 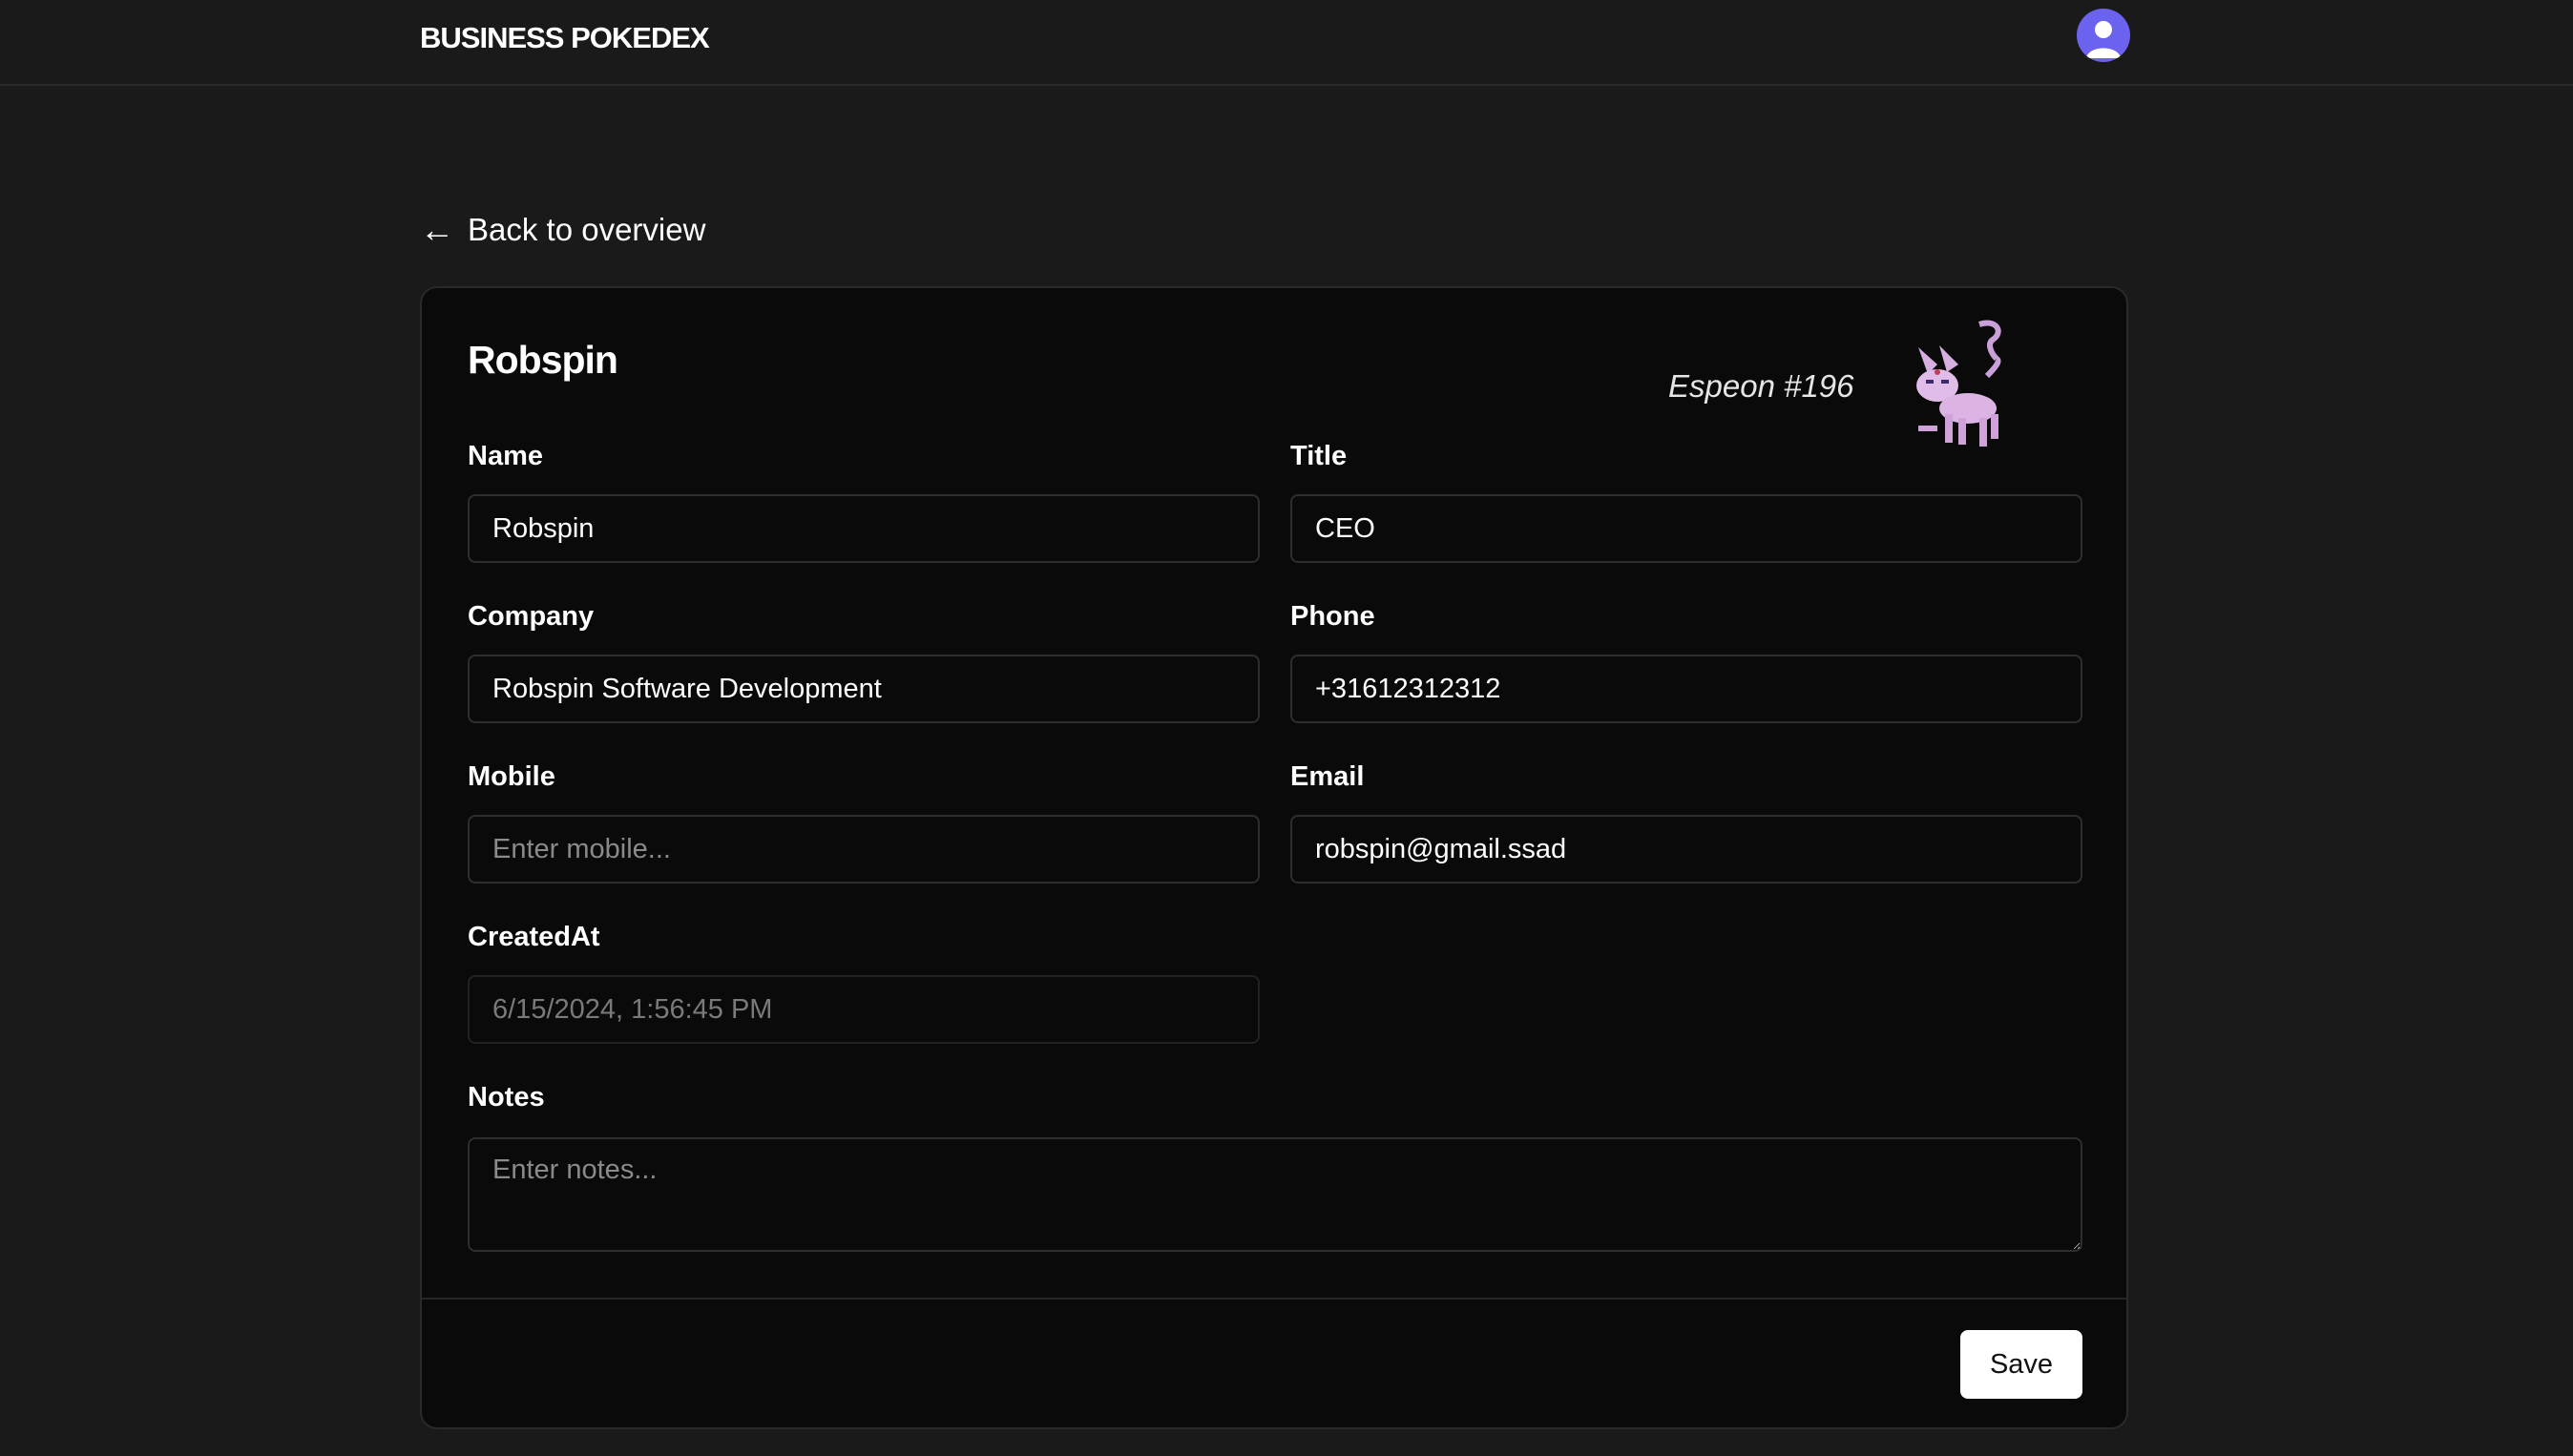 I want to click on name-label: Name, so click(x=506, y=456).